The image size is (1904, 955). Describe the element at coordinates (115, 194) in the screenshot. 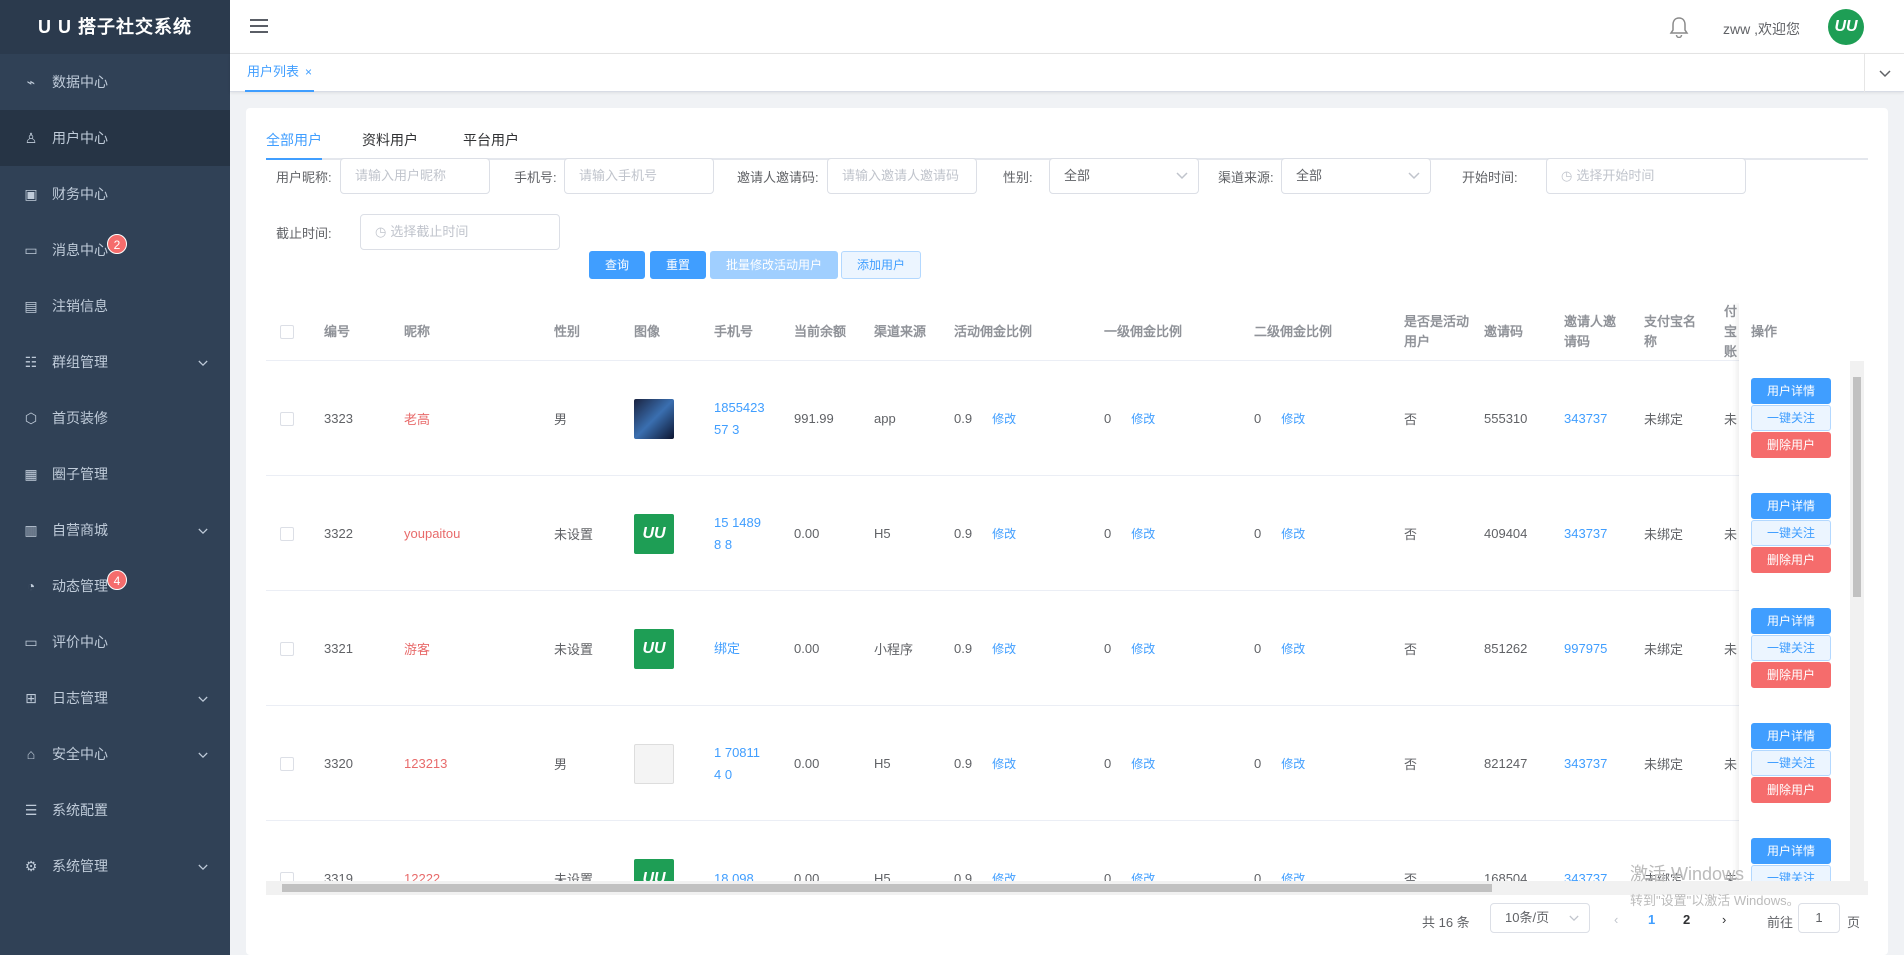

I see `sidebar-item-3: ▣ 财务中心` at that location.